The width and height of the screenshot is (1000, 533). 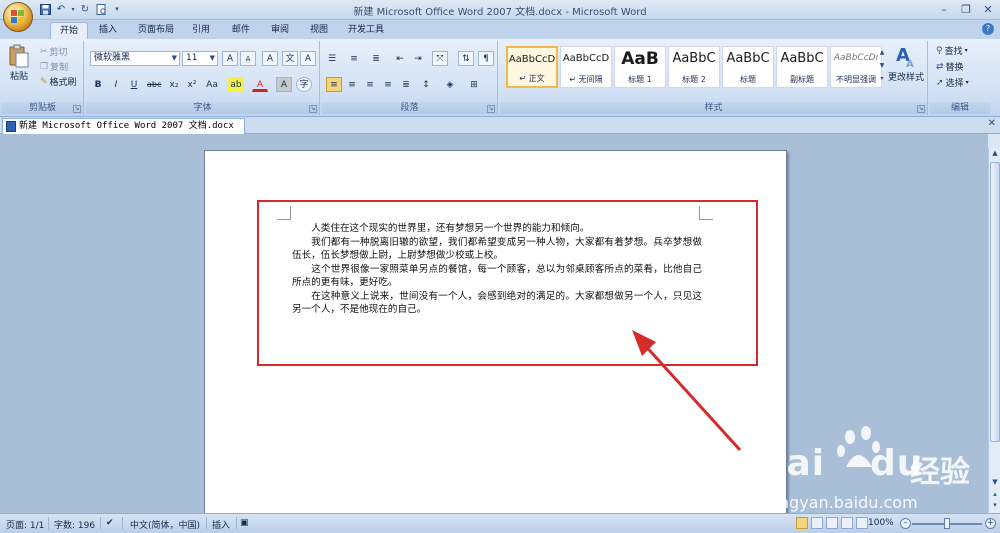 I want to click on subscript-button: x₂, so click(x=174, y=84).